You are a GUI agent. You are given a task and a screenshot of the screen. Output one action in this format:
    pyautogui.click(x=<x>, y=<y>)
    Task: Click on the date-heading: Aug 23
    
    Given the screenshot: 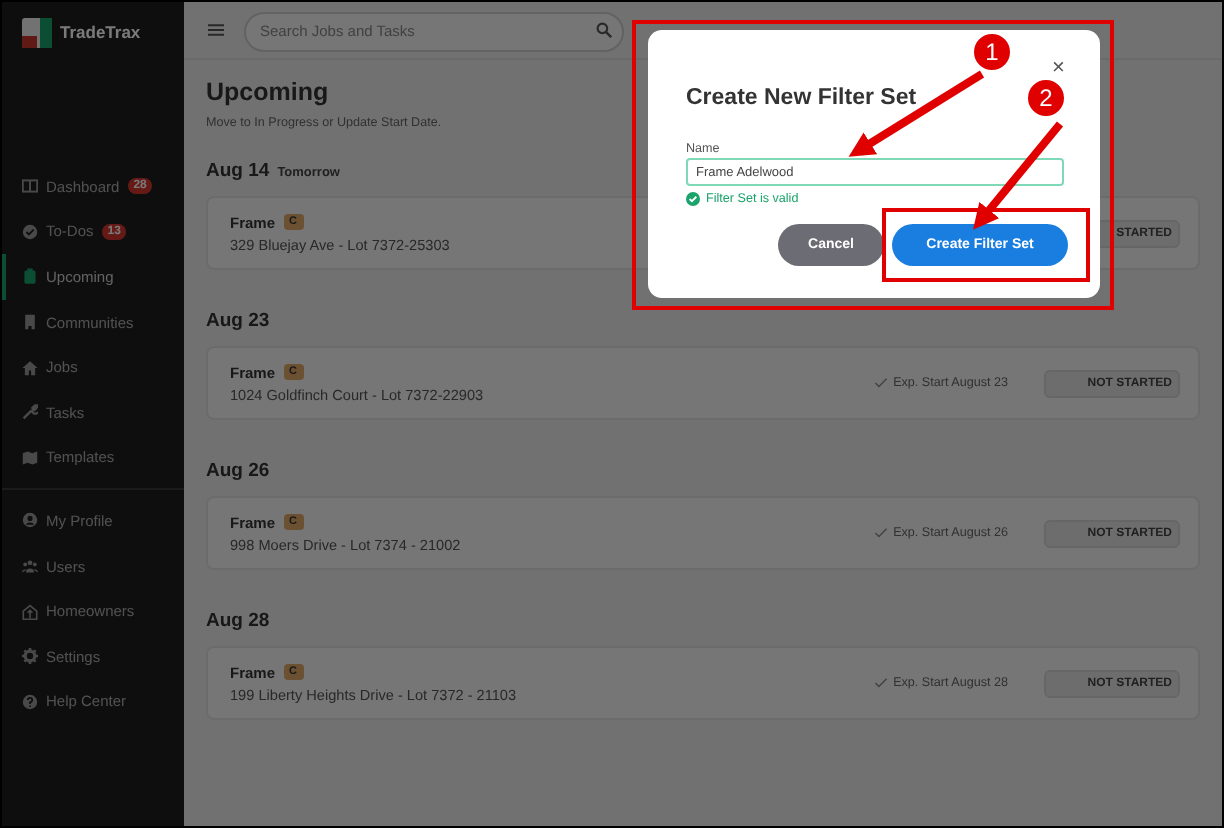 What is the action you would take?
    pyautogui.click(x=238, y=321)
    